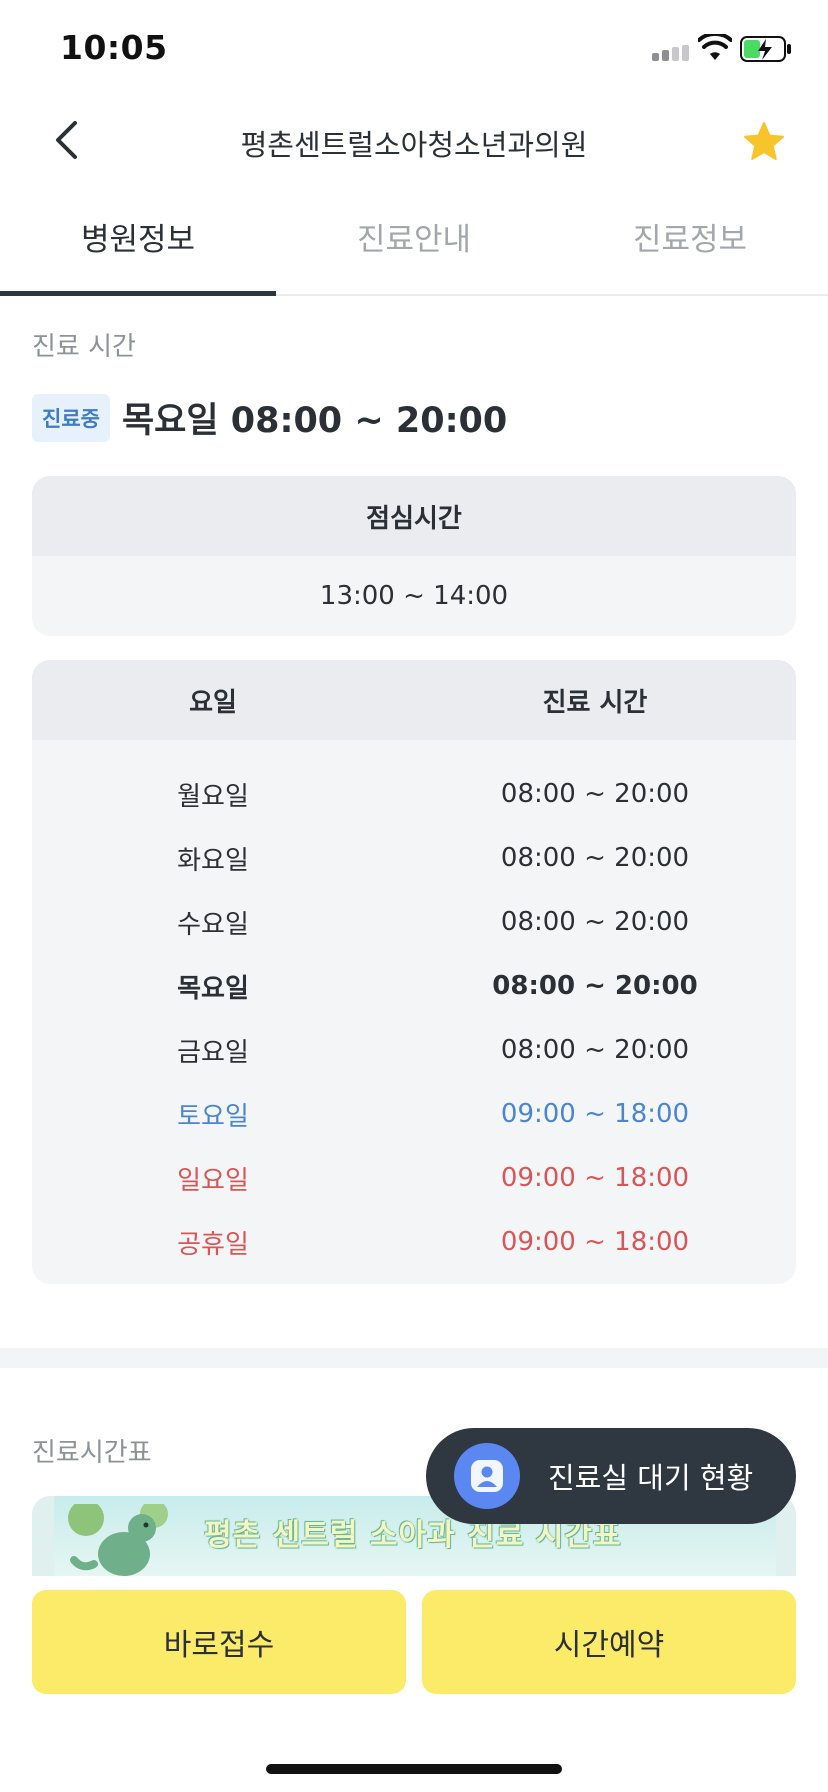  What do you see at coordinates (84, 347) in the screenshot?
I see `hours-section-label: 진료 시간` at bounding box center [84, 347].